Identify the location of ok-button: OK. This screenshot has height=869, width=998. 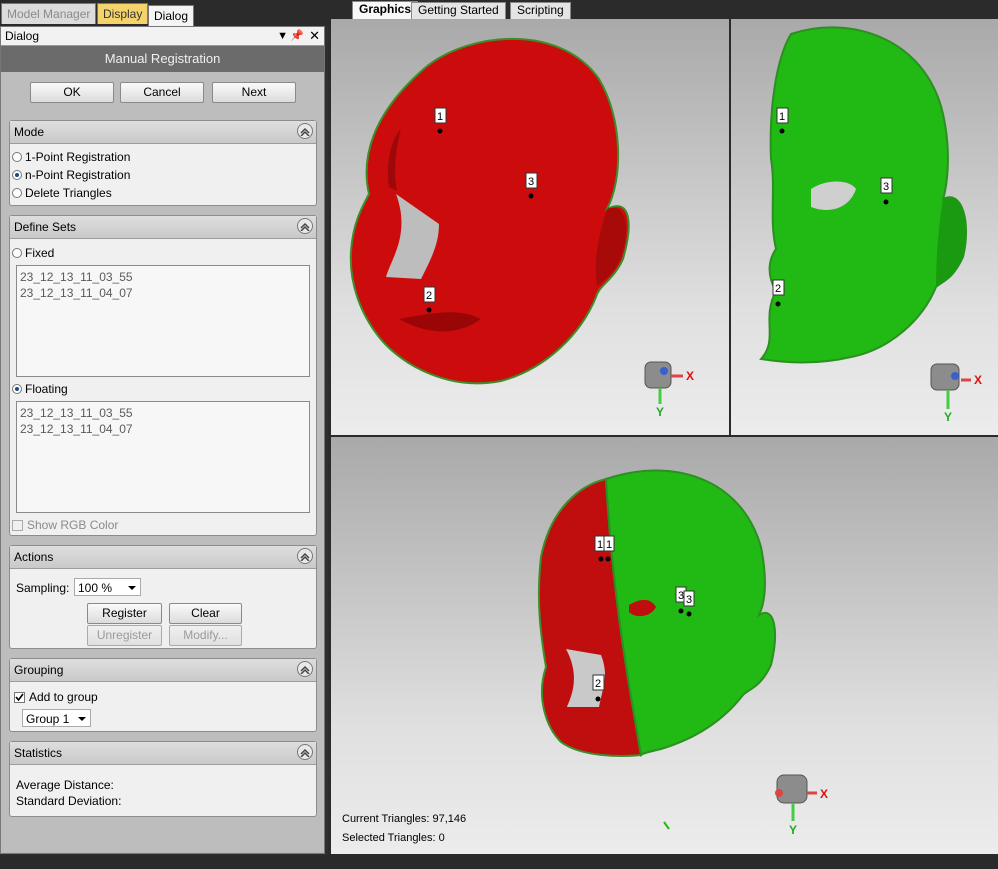
(72, 92).